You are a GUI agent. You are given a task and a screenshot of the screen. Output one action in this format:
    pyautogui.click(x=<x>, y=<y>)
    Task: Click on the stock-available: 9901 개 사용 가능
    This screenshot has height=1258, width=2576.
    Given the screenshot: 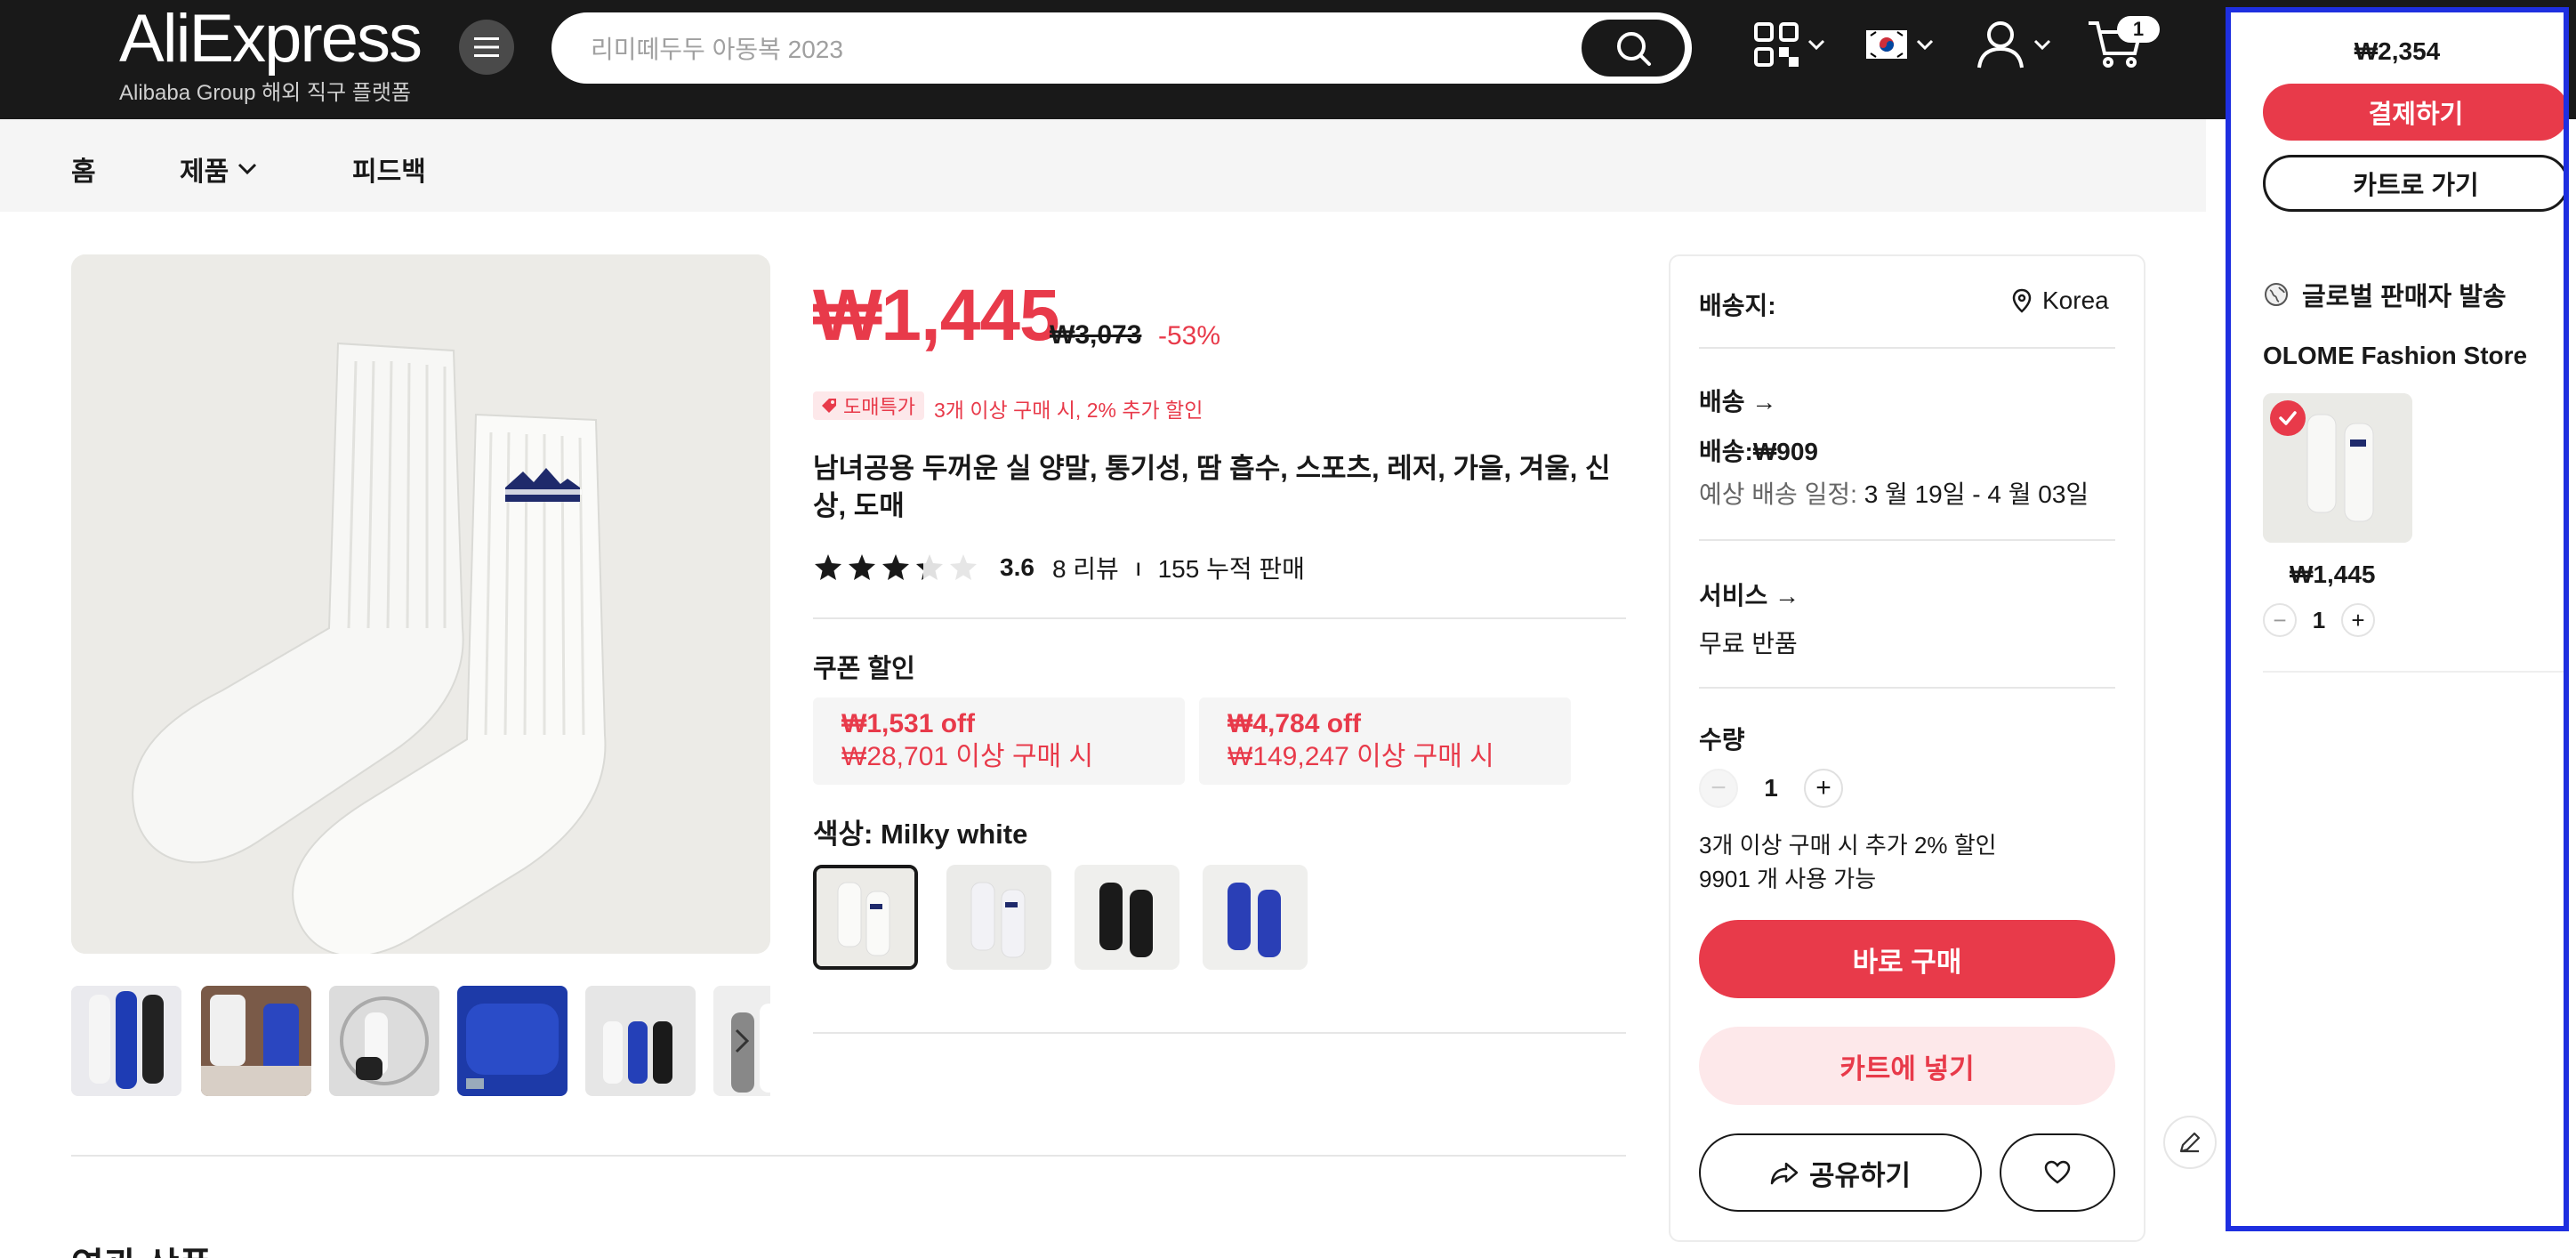 What is the action you would take?
    pyautogui.click(x=1788, y=879)
    